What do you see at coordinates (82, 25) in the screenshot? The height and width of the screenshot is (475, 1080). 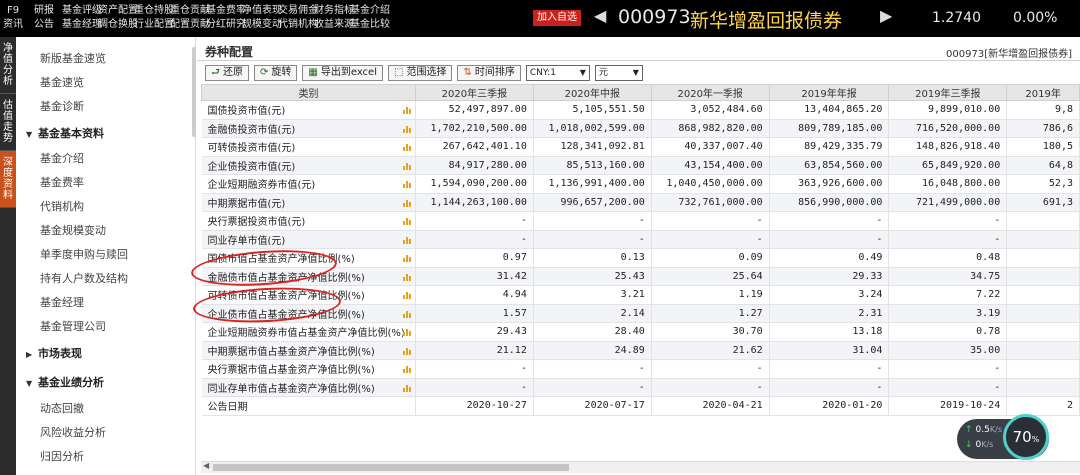 I see `top-menu-label: 基金经理` at bounding box center [82, 25].